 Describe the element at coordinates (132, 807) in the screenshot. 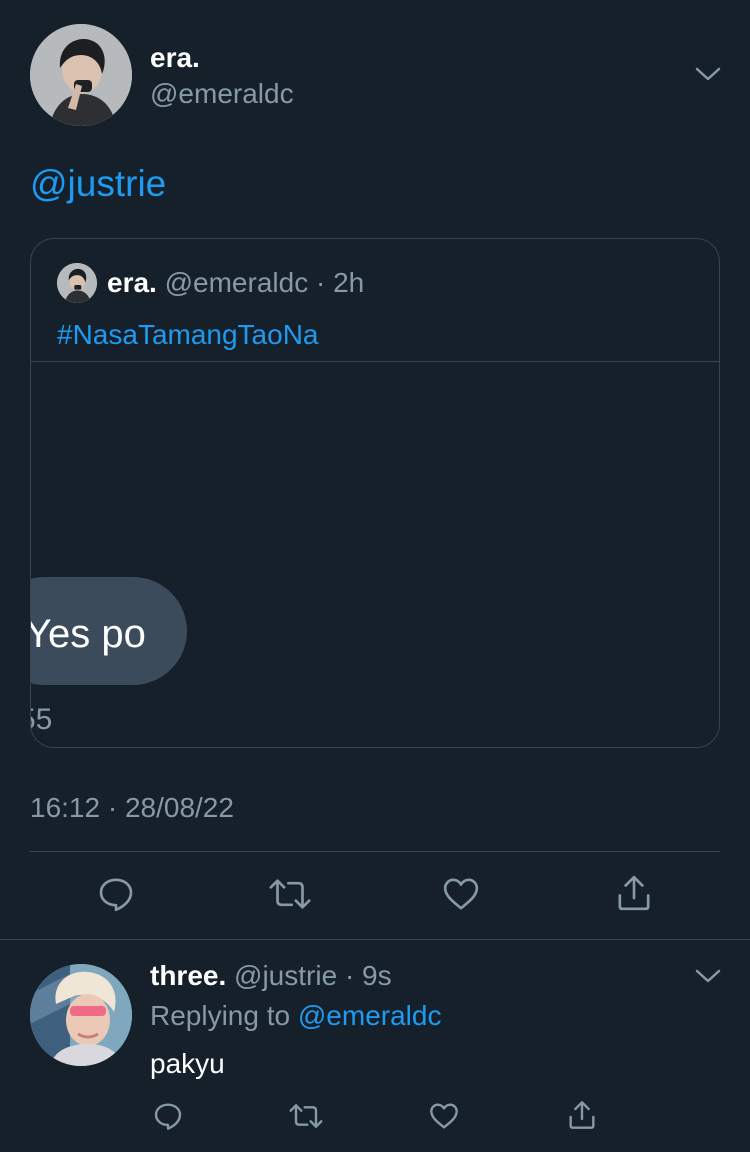

I see `tweet-timestamp: 16:12 · 28/08/22` at that location.